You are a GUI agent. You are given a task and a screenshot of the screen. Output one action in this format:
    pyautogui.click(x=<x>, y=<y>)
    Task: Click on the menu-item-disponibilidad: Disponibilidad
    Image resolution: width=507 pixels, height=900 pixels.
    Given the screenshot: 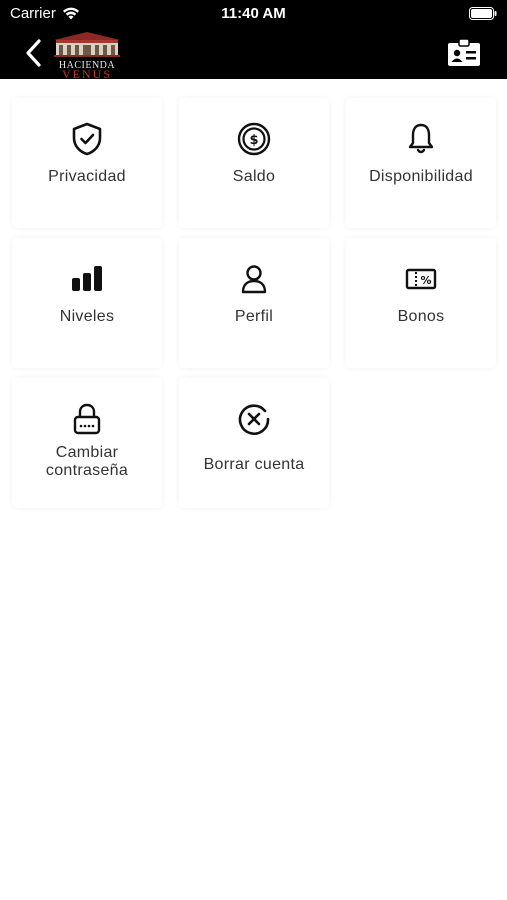 What is the action you would take?
    pyautogui.click(x=421, y=163)
    